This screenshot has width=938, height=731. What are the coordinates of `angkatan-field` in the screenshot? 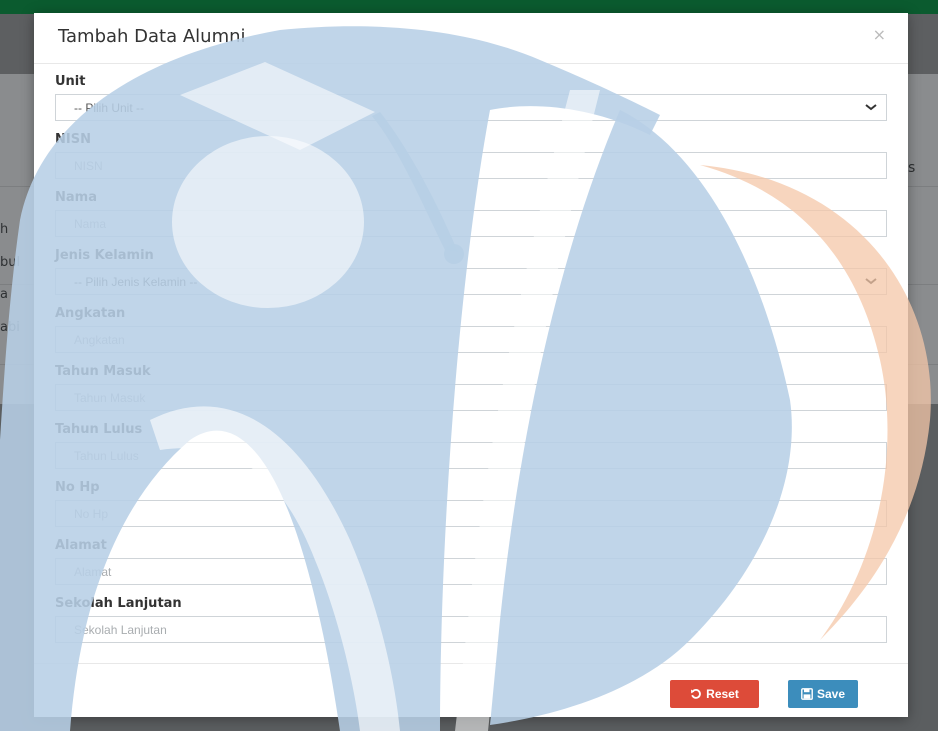 It's located at (471, 339).